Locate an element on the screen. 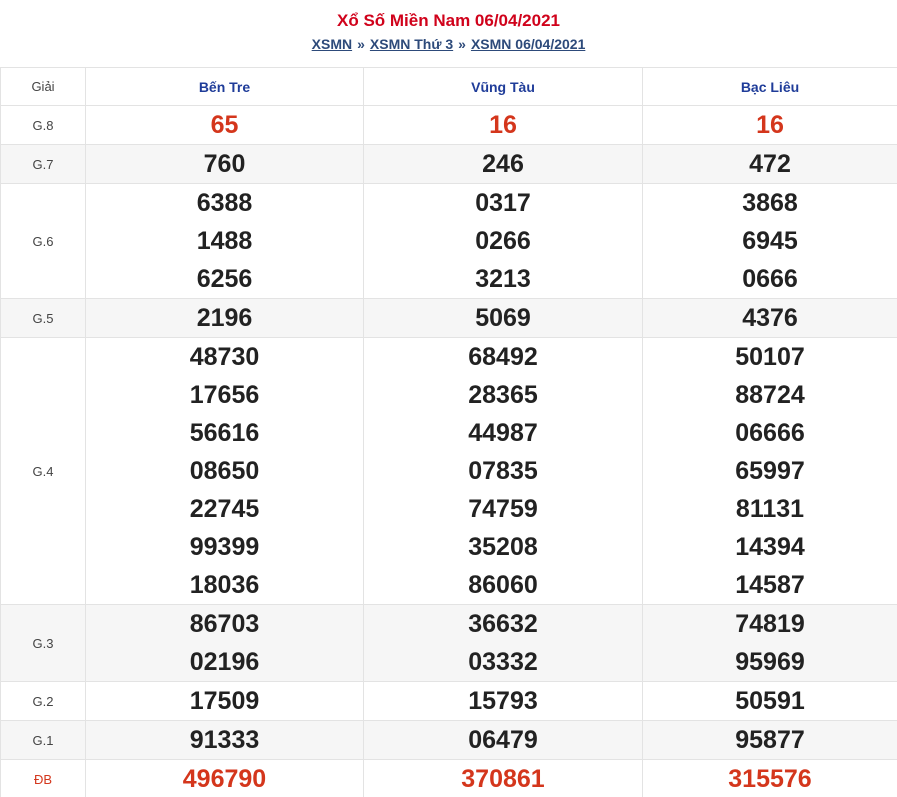 Image resolution: width=897 pixels, height=797 pixels. result-cell: 3868 6945 0666 is located at coordinates (769, 241).